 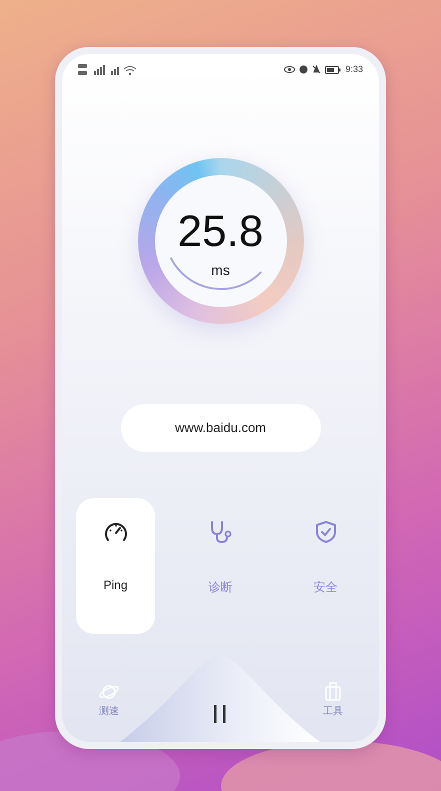 I want to click on alarm-icon, so click(x=303, y=69).